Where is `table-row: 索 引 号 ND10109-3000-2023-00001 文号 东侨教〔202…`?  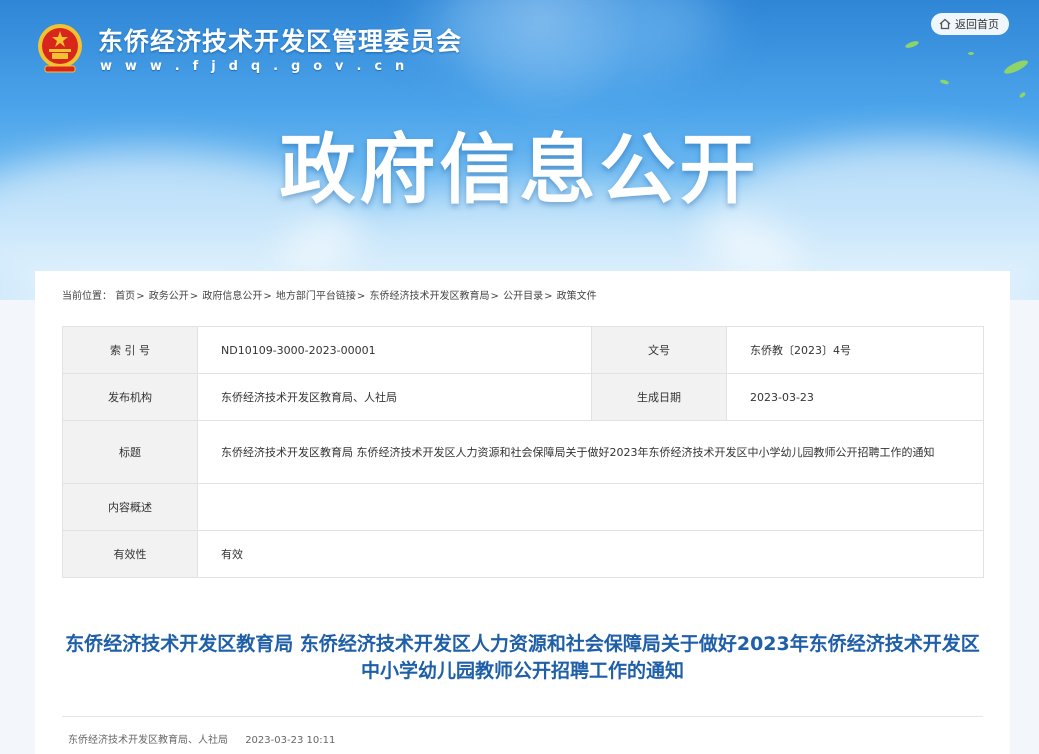 table-row: 索 引 号 ND10109-3000-2023-00001 文号 东侨教〔202… is located at coordinates (523, 350).